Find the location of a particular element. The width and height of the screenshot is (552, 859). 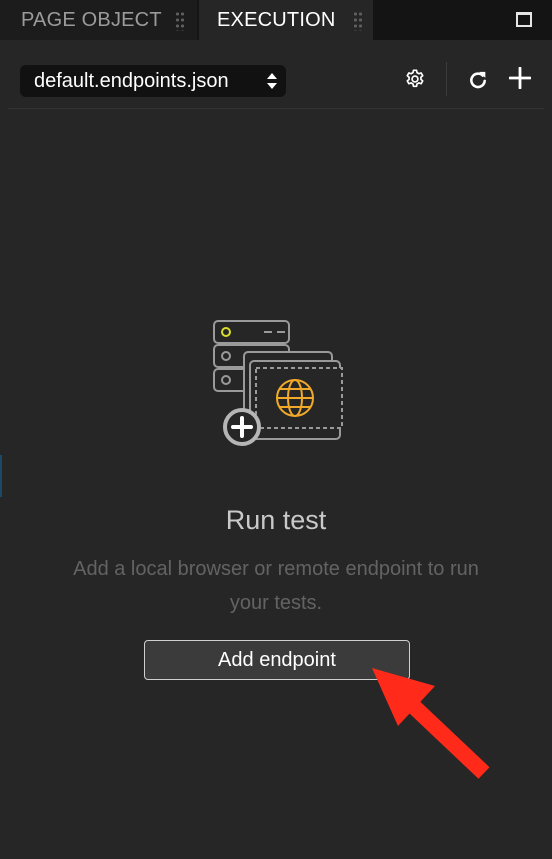

panel-edge-indicator is located at coordinates (1, 476).